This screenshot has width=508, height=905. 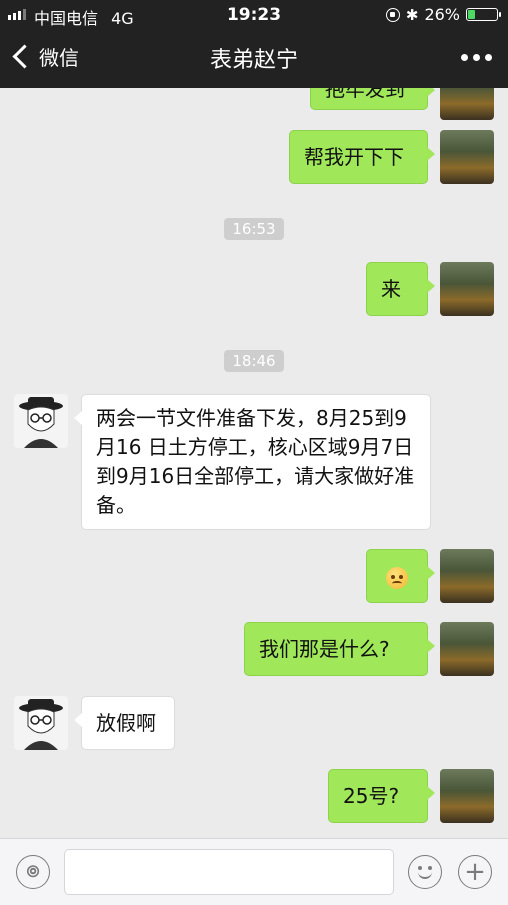 I want to click on status-right: ✱ 26%, so click(x=443, y=14).